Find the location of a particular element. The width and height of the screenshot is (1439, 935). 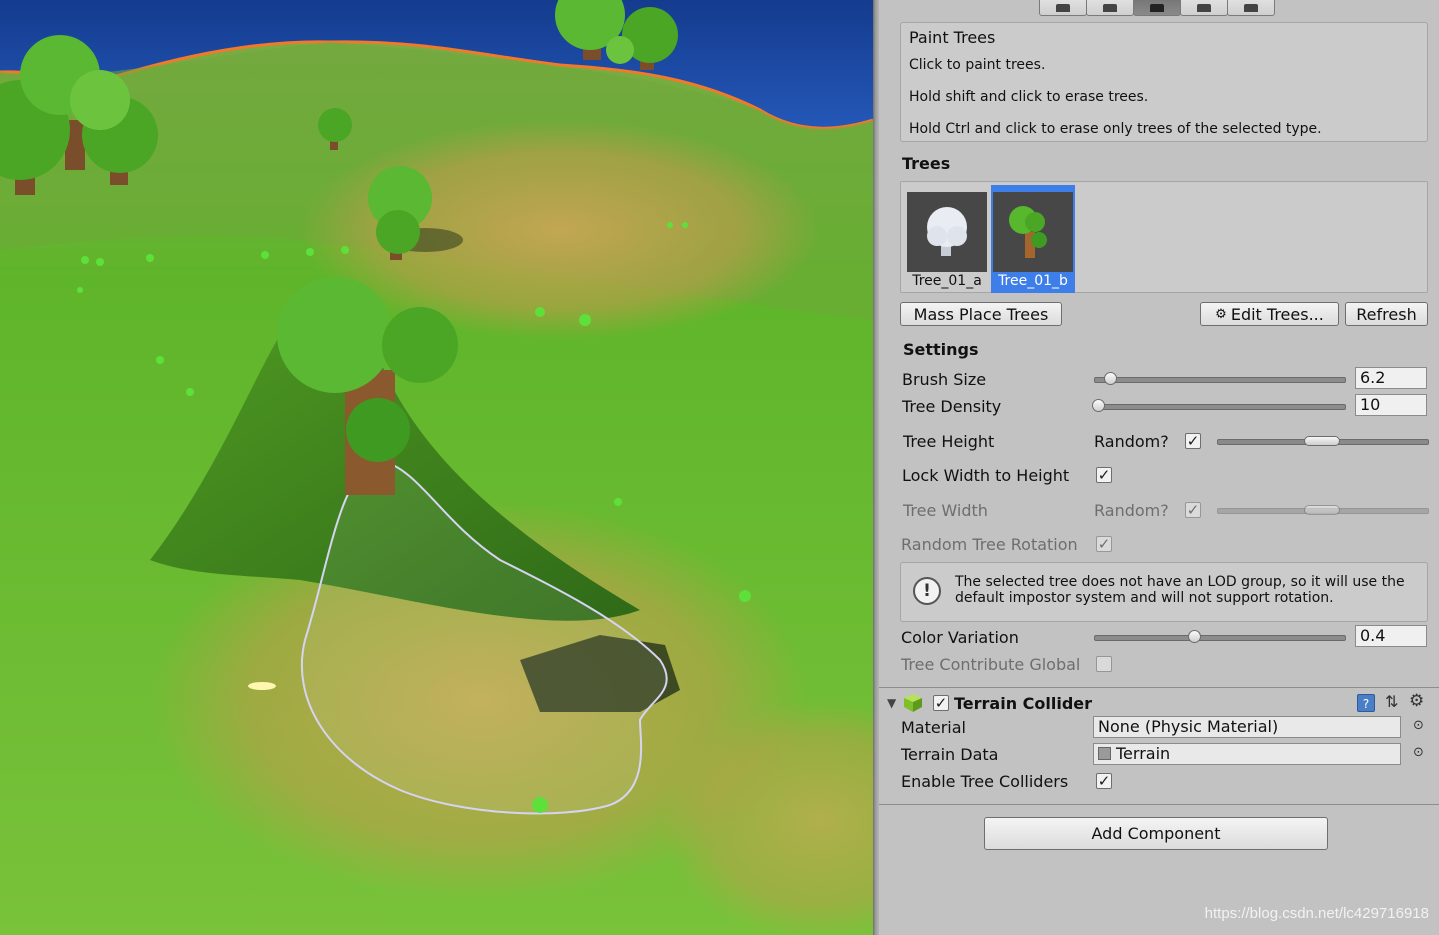

trees-header: Trees is located at coordinates (926, 163).